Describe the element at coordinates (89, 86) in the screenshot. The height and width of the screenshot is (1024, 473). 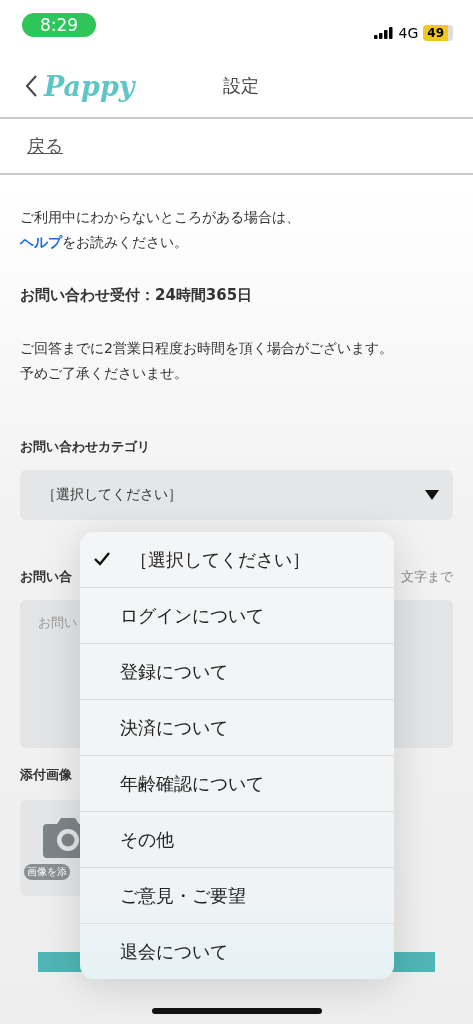
I see `app-logo: Pappy` at that location.